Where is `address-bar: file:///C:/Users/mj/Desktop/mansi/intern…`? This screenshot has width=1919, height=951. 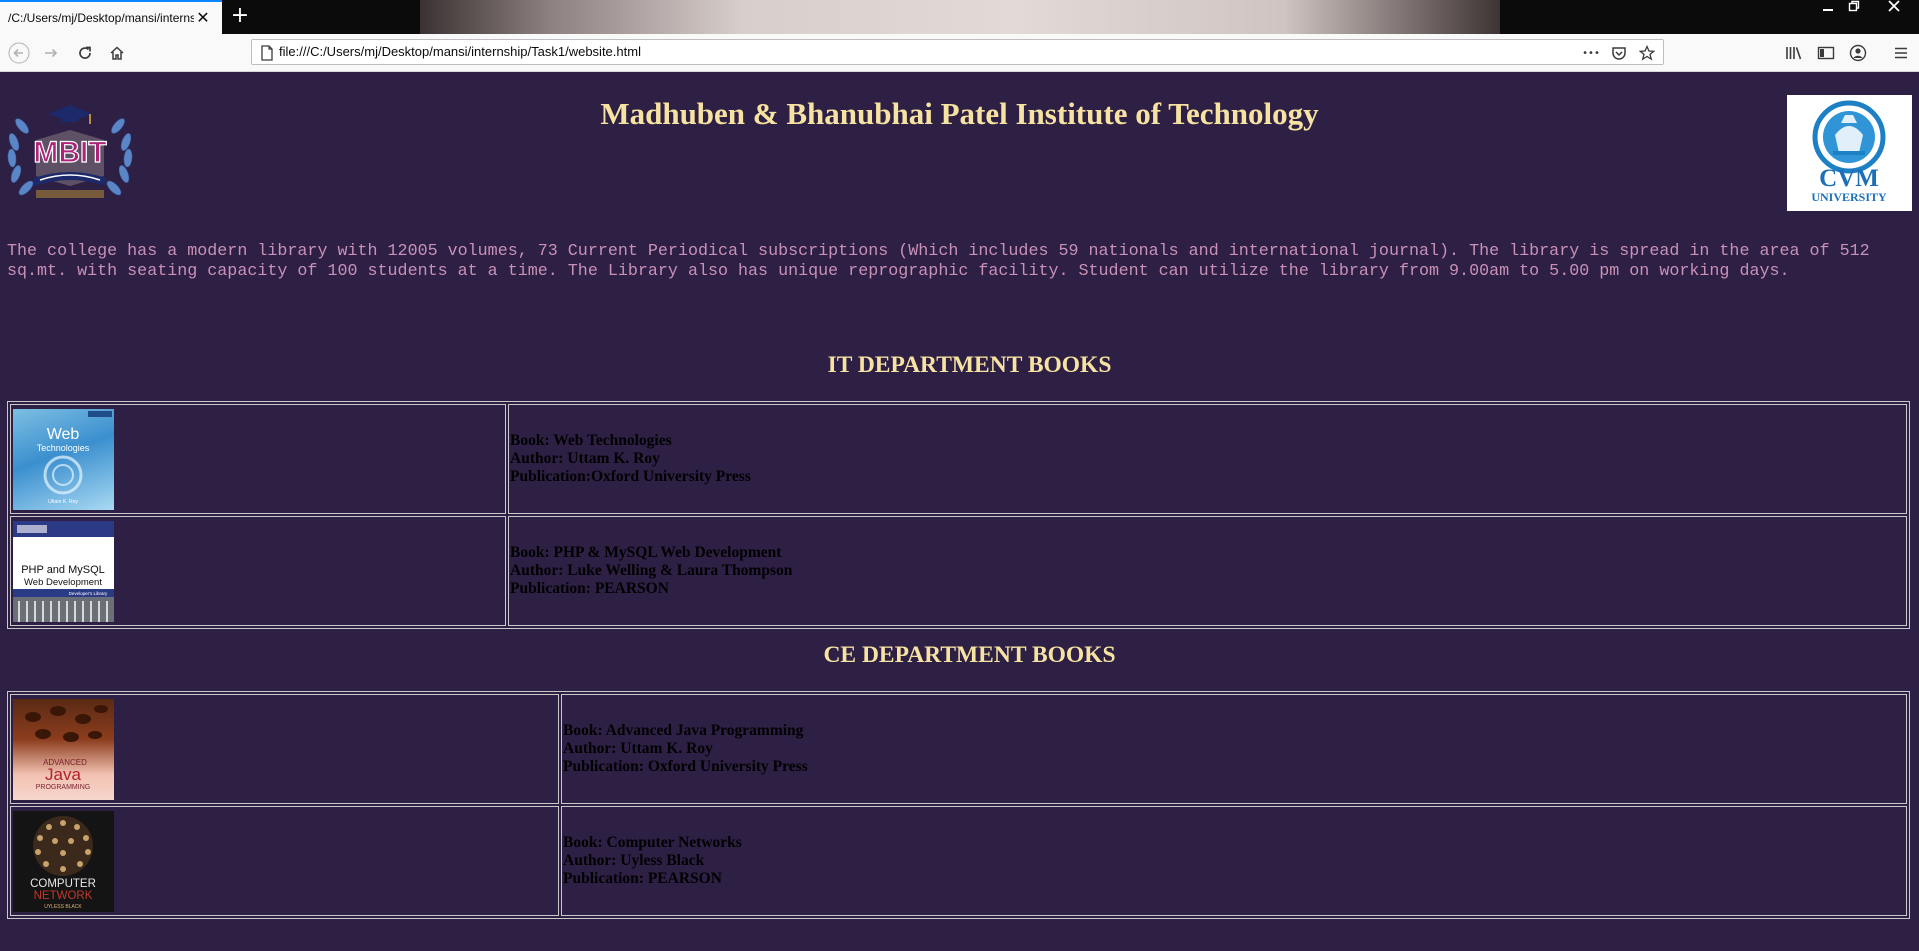
address-bar: file:///C:/Users/mj/Desktop/mansi/intern… is located at coordinates (957, 52).